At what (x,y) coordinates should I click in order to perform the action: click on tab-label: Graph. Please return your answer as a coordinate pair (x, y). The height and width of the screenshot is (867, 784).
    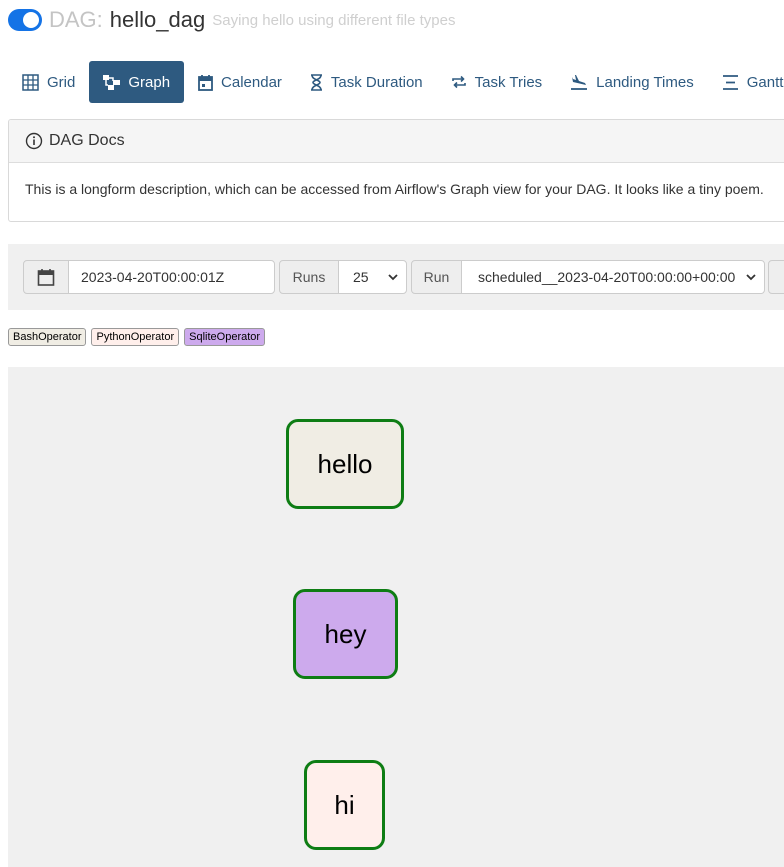
    Looking at the image, I should click on (149, 82).